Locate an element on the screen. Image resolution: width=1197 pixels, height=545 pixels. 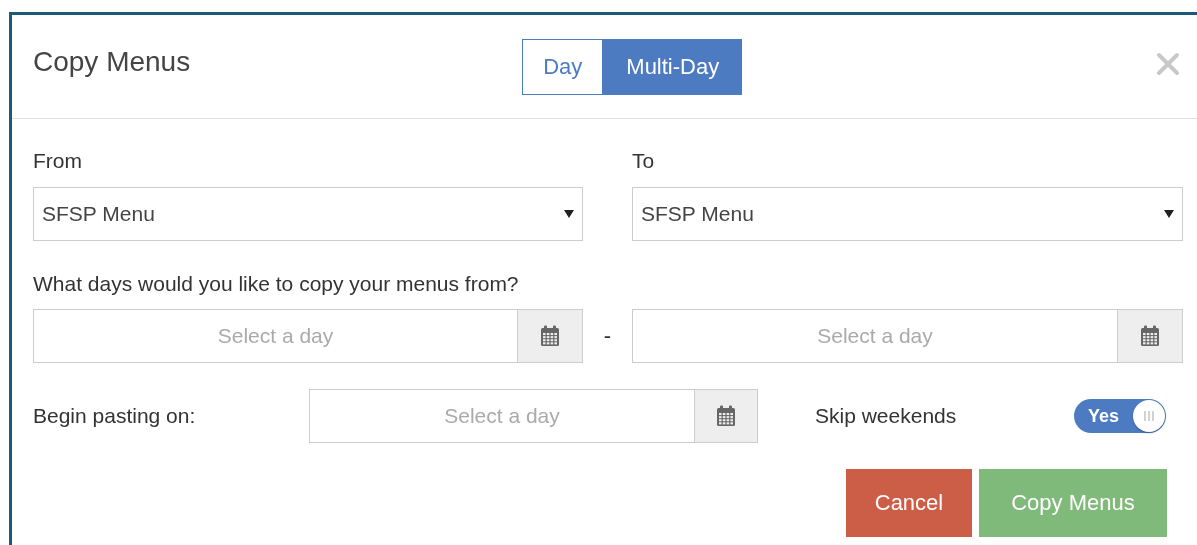
toggle-switch: Yes is located at coordinates (1120, 416).